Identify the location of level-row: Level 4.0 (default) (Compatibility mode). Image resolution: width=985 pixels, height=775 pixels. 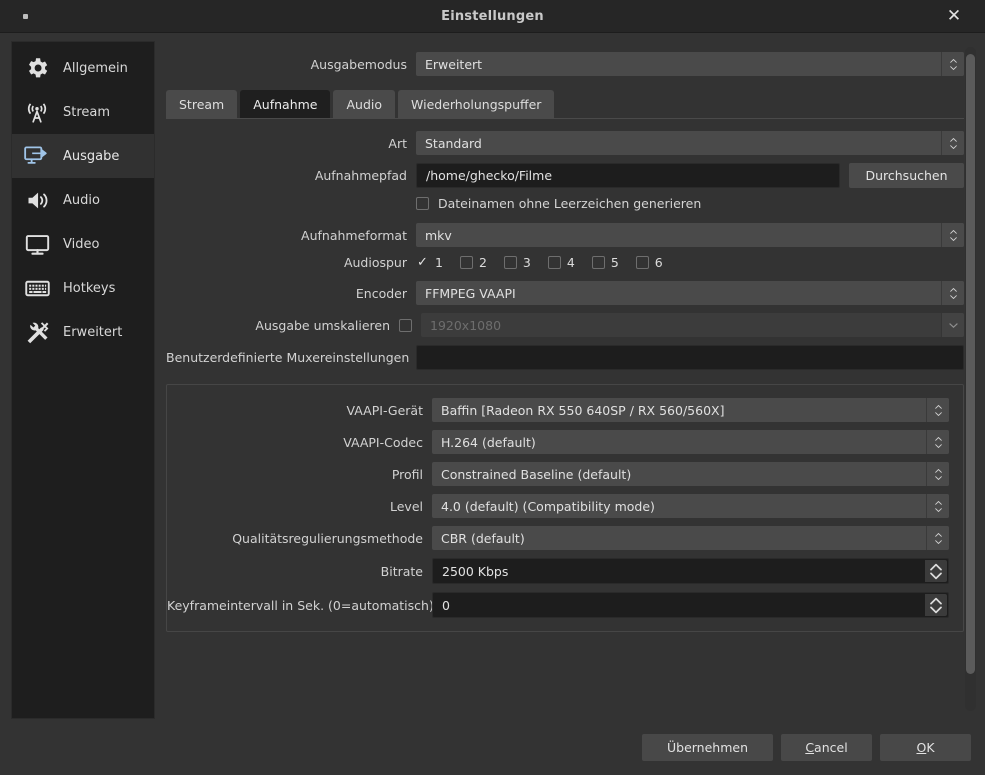
(565, 506).